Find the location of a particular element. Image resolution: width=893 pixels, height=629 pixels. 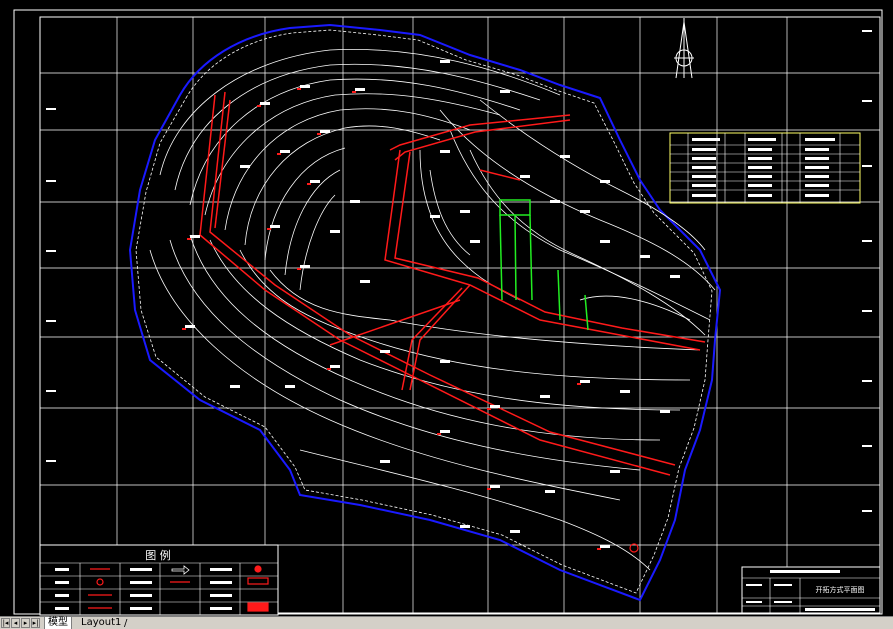

legend-title: 图 例 is located at coordinates (158, 555).